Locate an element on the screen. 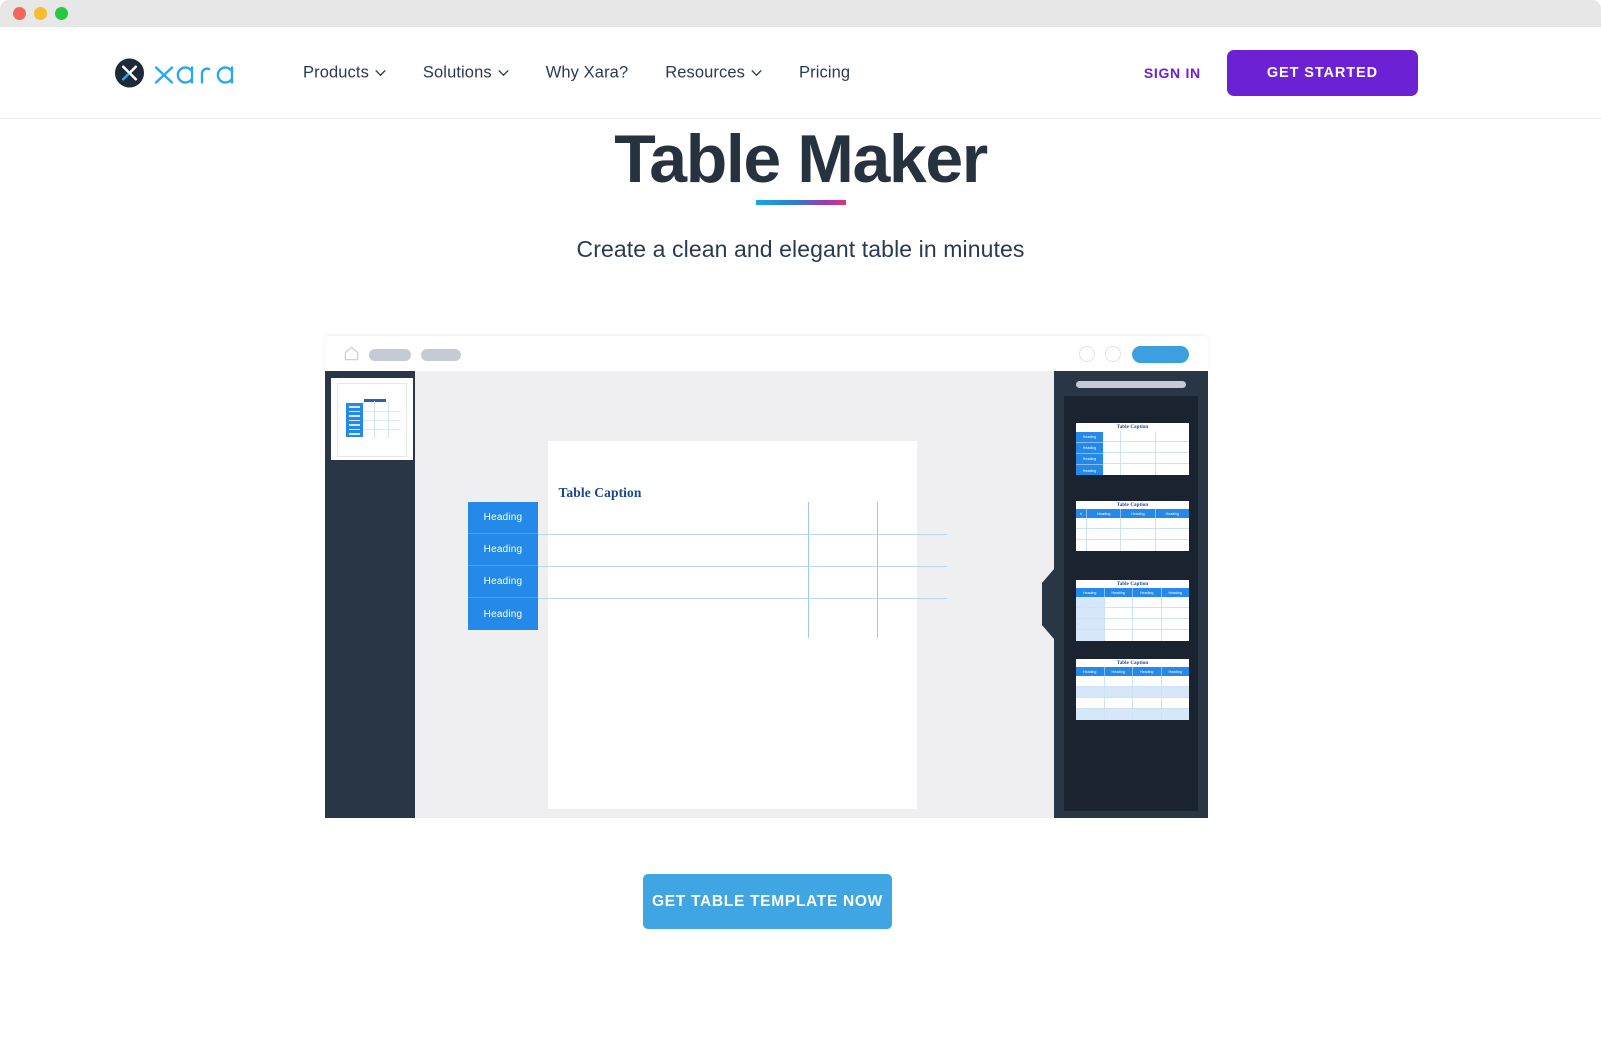 The width and height of the screenshot is (1601, 1038). mockup-toolbar is located at coordinates (766, 353).